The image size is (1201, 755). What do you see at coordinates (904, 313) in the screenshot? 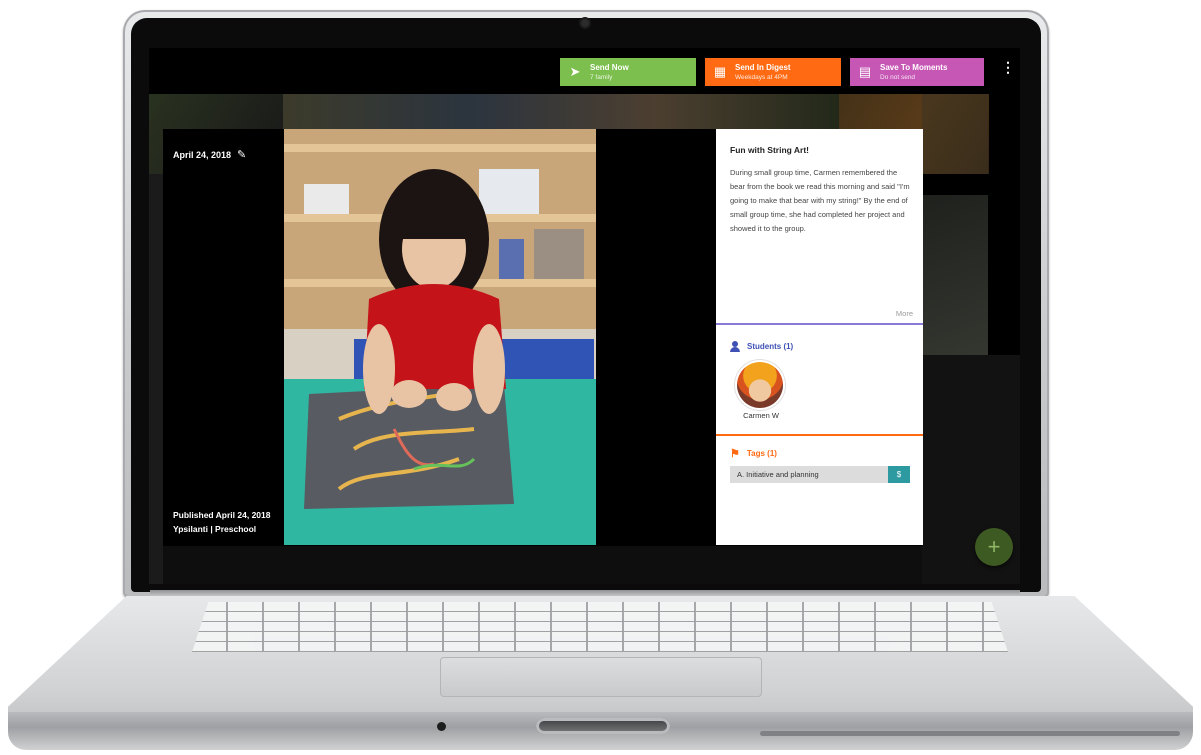
I see `more-link: More` at bounding box center [904, 313].